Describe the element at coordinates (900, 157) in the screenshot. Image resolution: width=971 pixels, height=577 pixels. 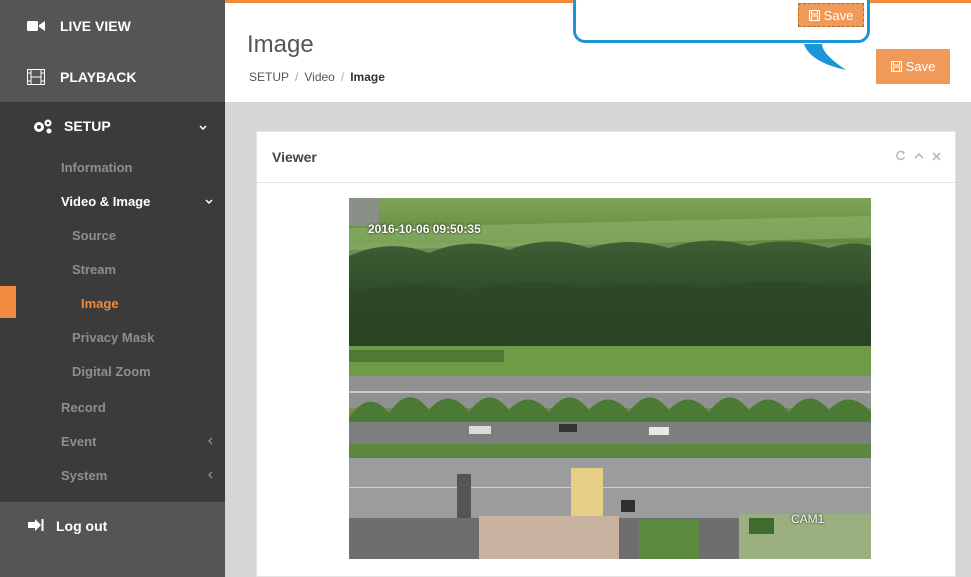
I see `refresh-icon` at that location.